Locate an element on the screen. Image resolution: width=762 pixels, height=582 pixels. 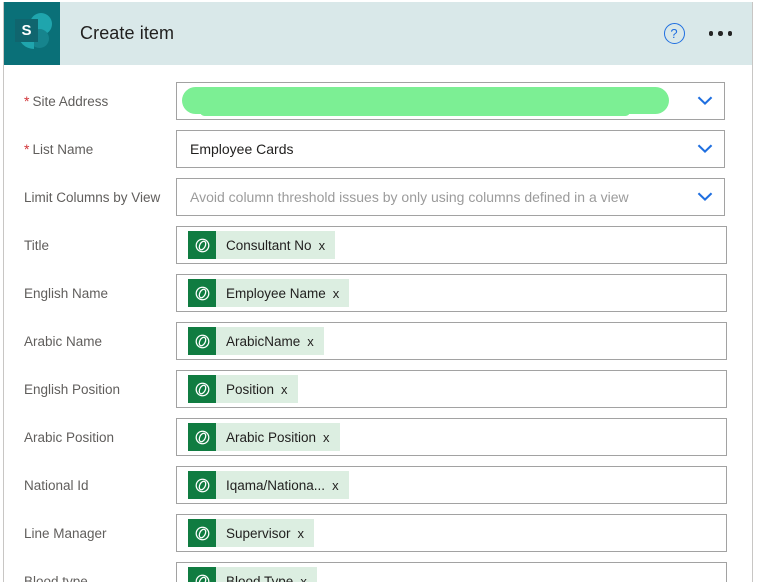
logo-letter: S is located at coordinates (26, 30).